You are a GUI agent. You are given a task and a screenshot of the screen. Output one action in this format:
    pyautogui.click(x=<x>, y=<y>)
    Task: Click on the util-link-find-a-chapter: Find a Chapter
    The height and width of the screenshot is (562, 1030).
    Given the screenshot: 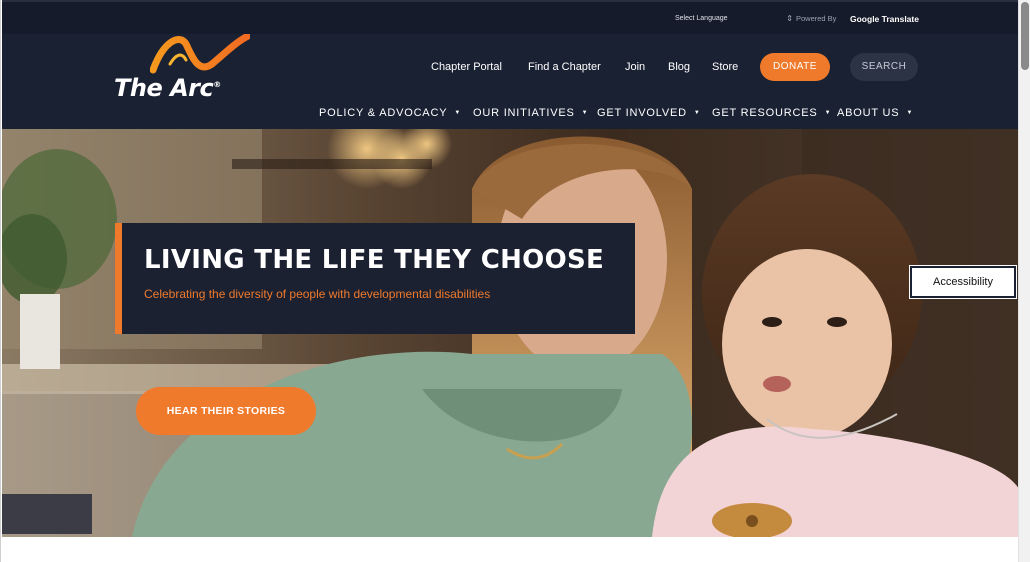 What is the action you would take?
    pyautogui.click(x=564, y=67)
    